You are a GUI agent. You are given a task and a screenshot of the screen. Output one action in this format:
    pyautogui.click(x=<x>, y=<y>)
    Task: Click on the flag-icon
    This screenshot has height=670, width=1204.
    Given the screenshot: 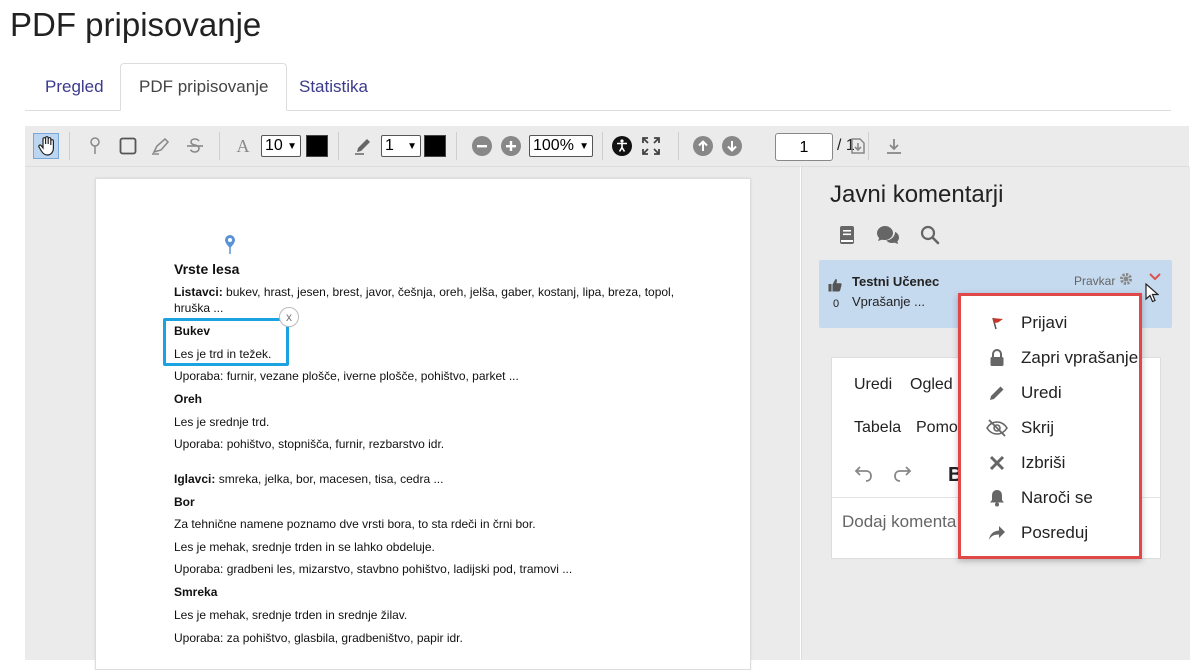 What is the action you would take?
    pyautogui.click(x=997, y=323)
    